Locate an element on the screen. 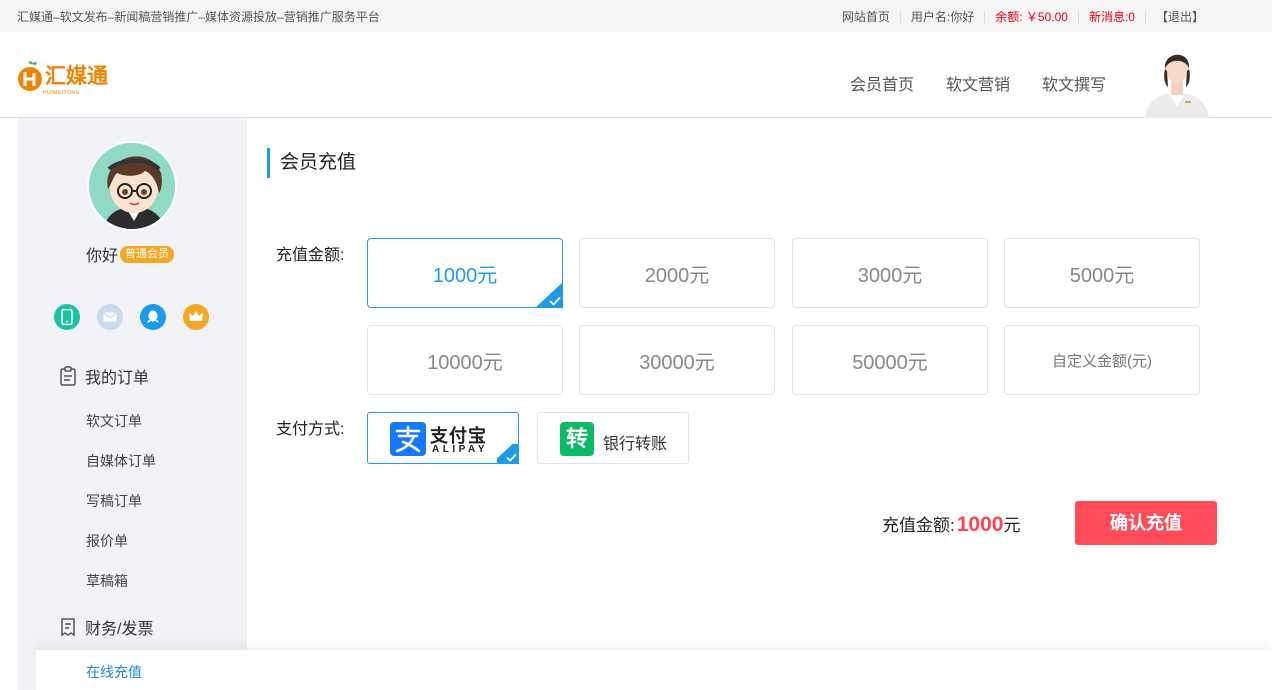 Image resolution: width=1272 pixels, height=690 pixels. amount-option-text: 自定义金额(元) is located at coordinates (1102, 361).